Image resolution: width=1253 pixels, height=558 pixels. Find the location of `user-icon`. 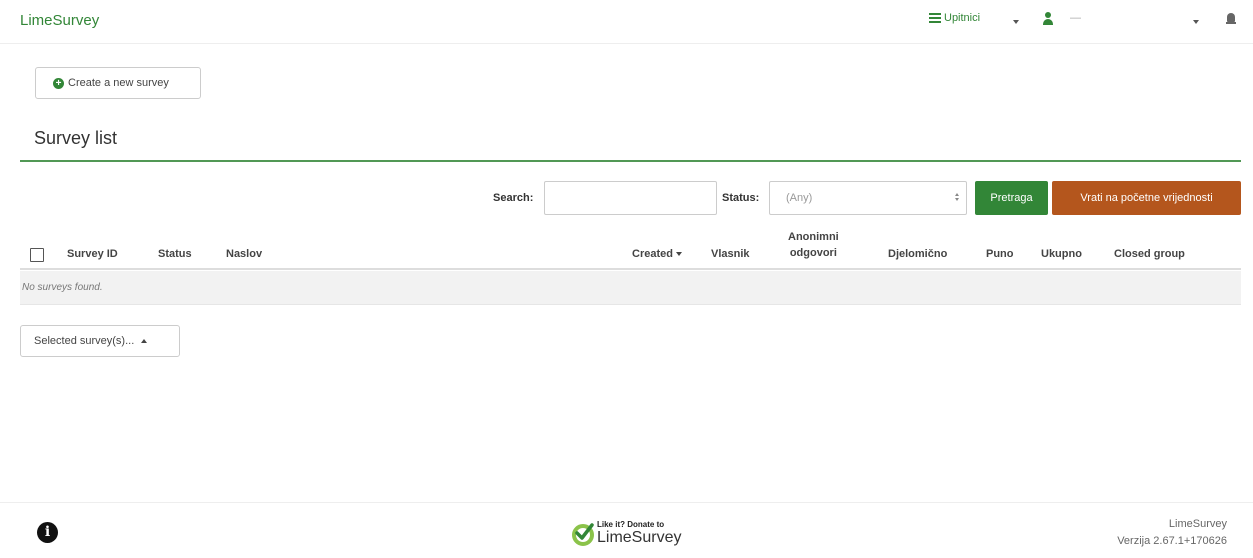

user-icon is located at coordinates (1048, 19).